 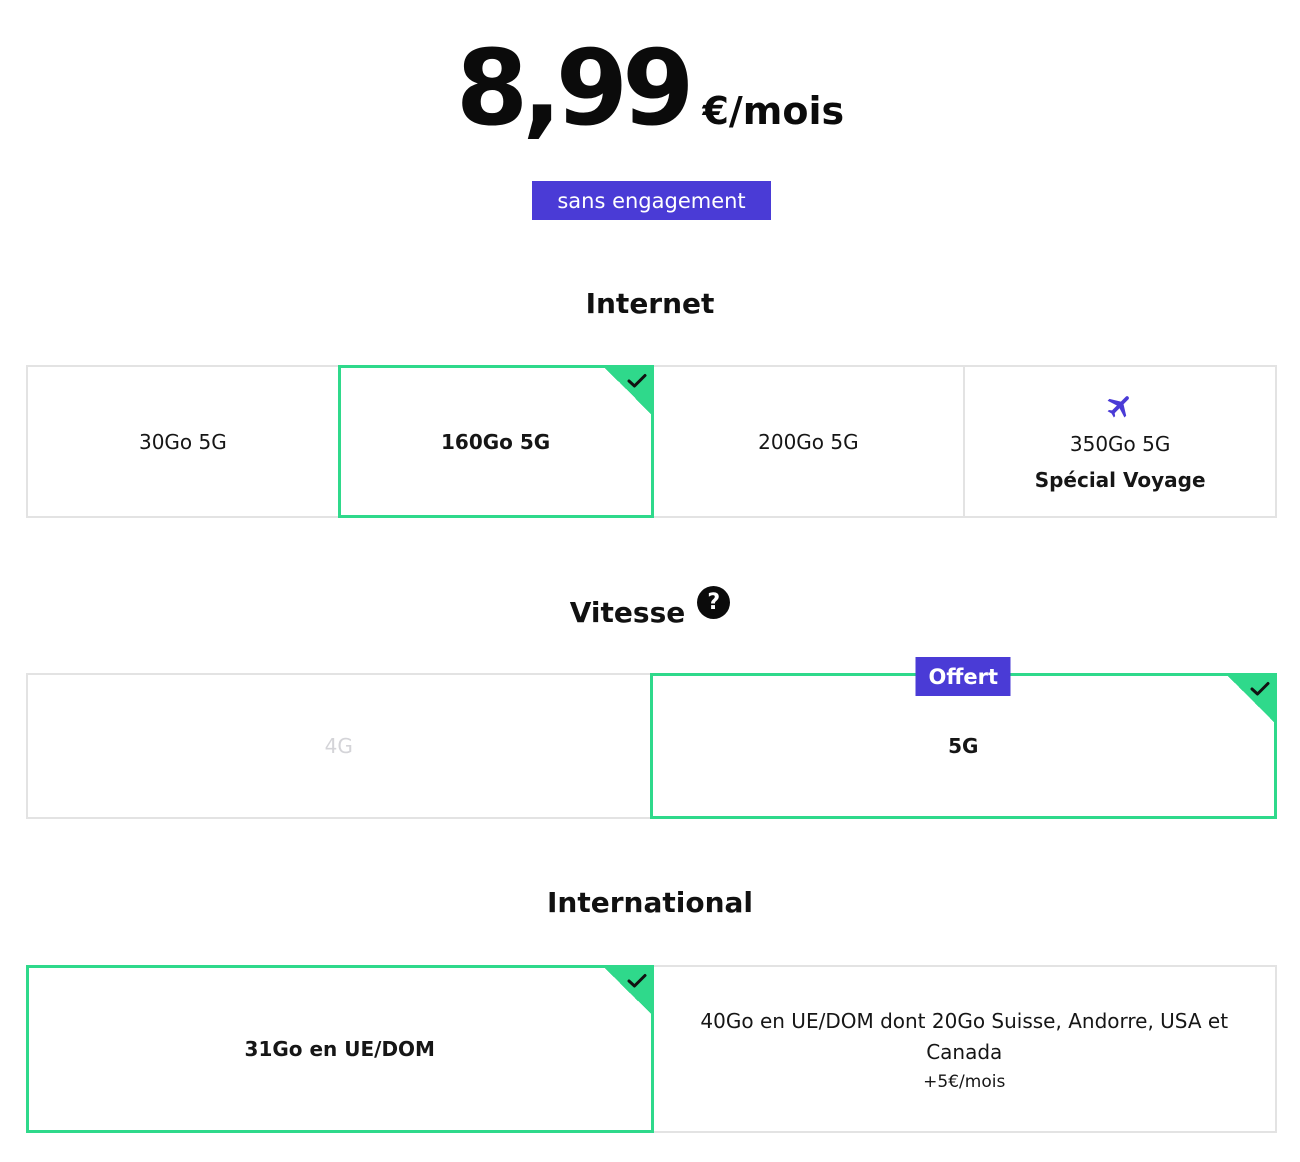 I want to click on offer-badge: Offert, so click(x=963, y=676).